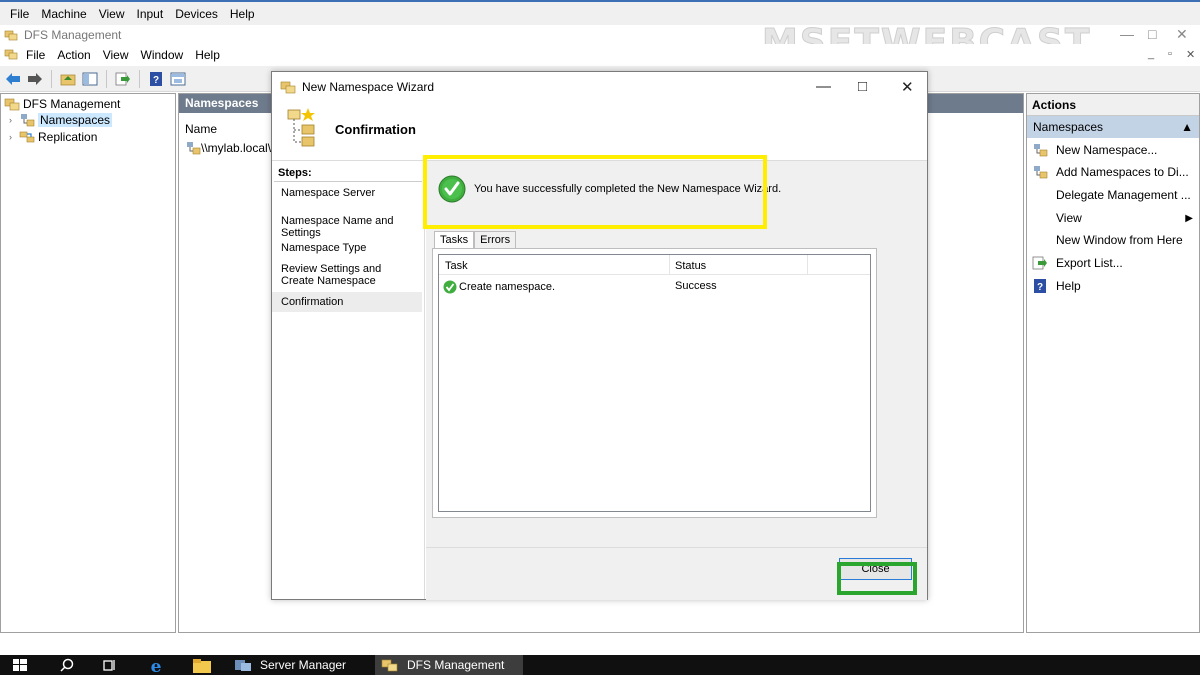 The height and width of the screenshot is (675, 1200). What do you see at coordinates (862, 86) in the screenshot?
I see `wizard-maximize-button: □` at bounding box center [862, 86].